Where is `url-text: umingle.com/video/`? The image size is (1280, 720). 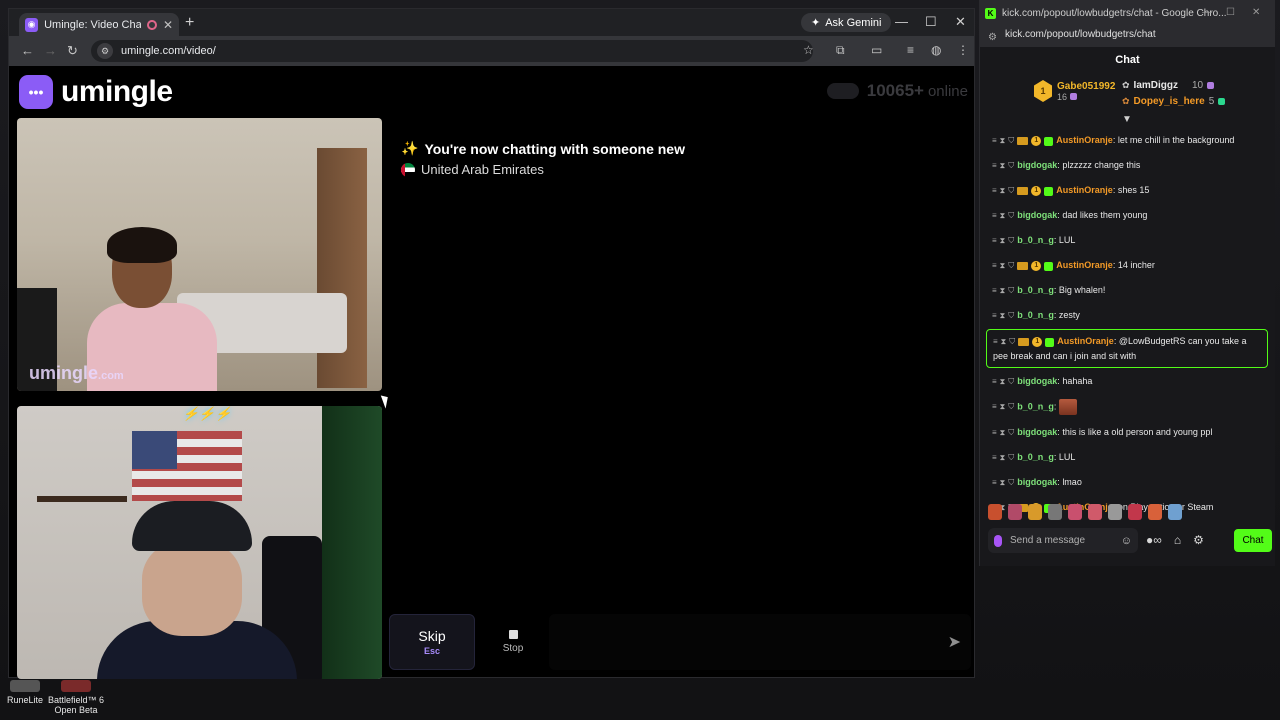
url-text: umingle.com/video/ is located at coordinates (168, 51).